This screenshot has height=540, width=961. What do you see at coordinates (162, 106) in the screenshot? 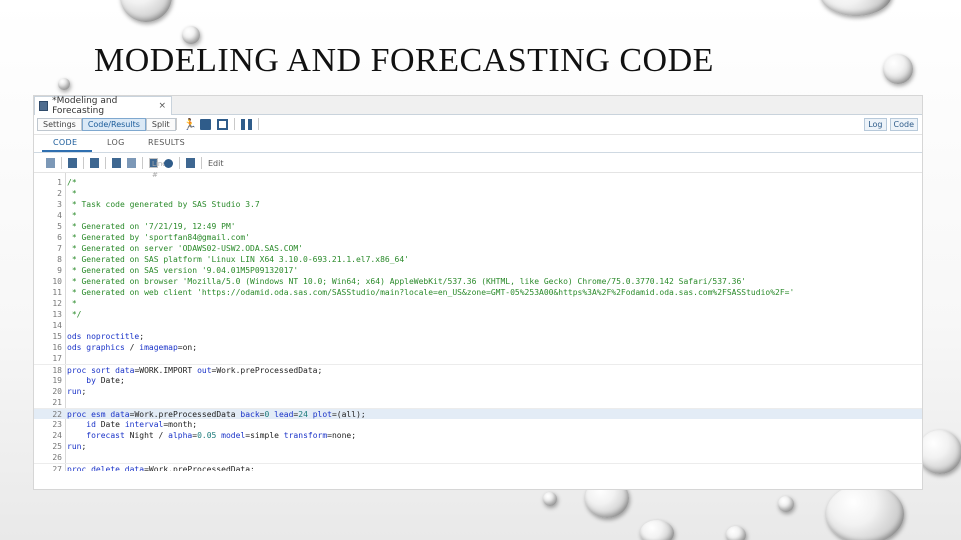
I see `close-tab-icon: ×` at bounding box center [162, 106].